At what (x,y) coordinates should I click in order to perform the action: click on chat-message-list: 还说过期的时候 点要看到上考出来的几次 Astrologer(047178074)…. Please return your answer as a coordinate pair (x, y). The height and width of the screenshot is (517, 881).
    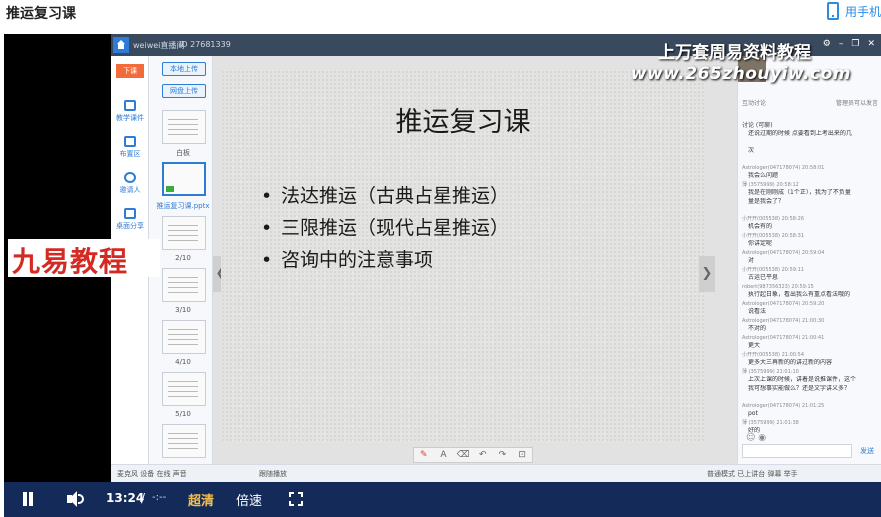
    Looking at the image, I should click on (810, 283).